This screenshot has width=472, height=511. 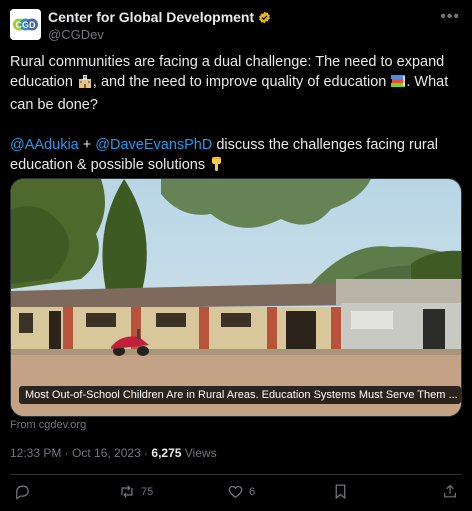 I want to click on avatar-text: CGD, so click(x=26, y=25).